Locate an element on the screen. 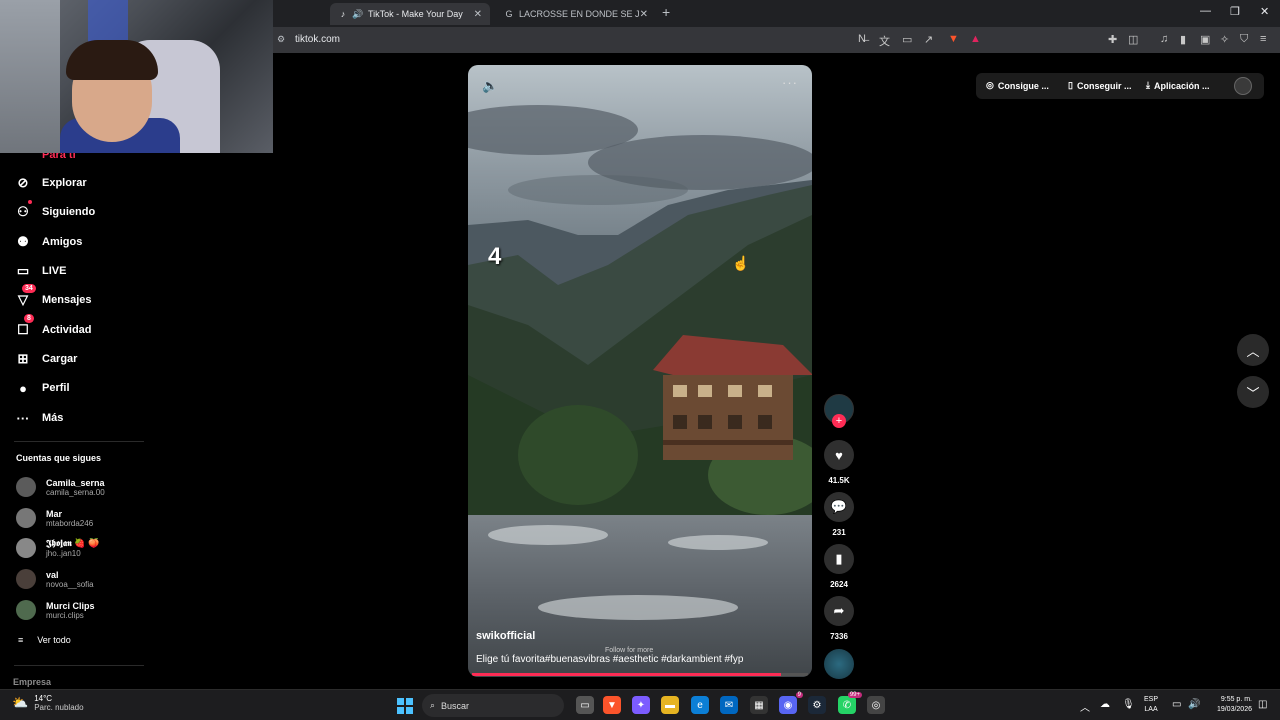  video-progress-bar is located at coordinates (640, 674).